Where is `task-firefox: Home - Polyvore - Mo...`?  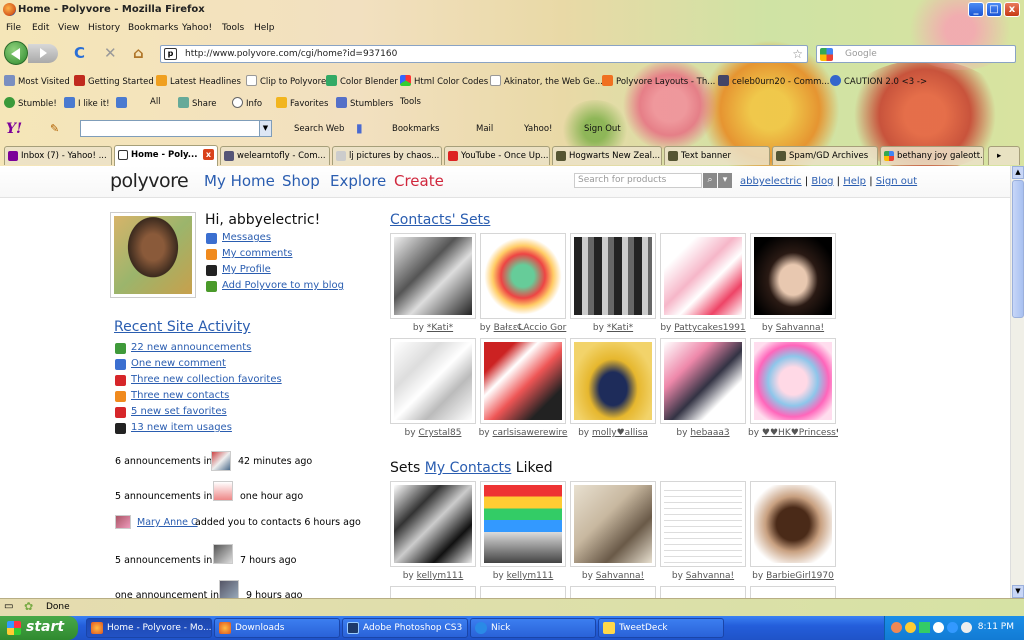
task-firefox: Home - Polyvore - Mo... is located at coordinates (149, 628).